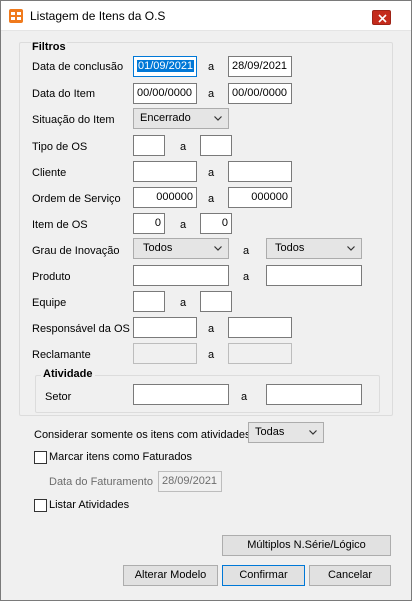 The width and height of the screenshot is (412, 601). Describe the element at coordinates (181, 394) in the screenshot. I see `setor-from-input` at that location.